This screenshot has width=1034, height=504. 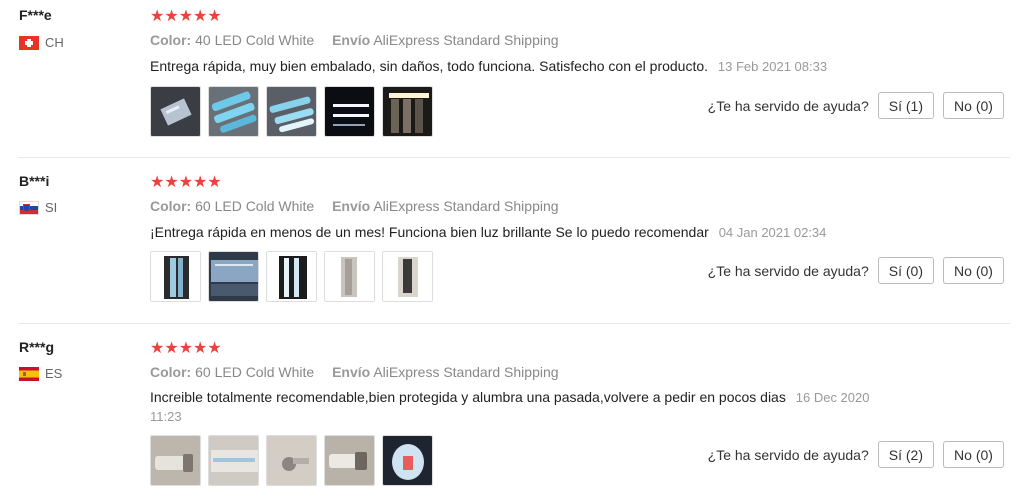 I want to click on reviewer-country: CH, so click(x=41, y=42).